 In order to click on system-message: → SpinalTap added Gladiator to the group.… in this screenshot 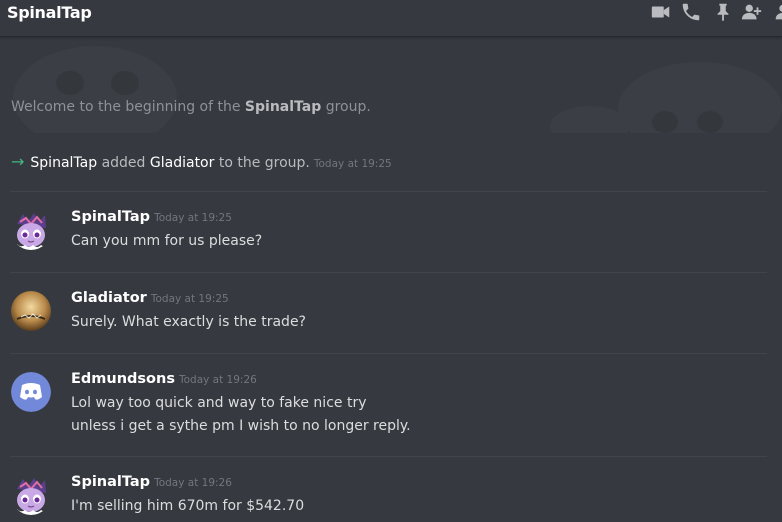, I will do `click(201, 161)`.